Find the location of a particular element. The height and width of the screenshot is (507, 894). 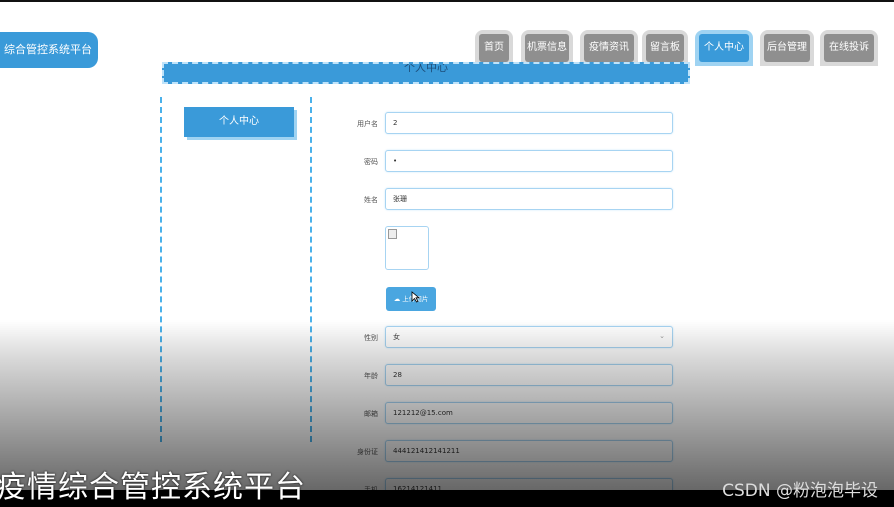

tab-label: 留言板 is located at coordinates (665, 48).